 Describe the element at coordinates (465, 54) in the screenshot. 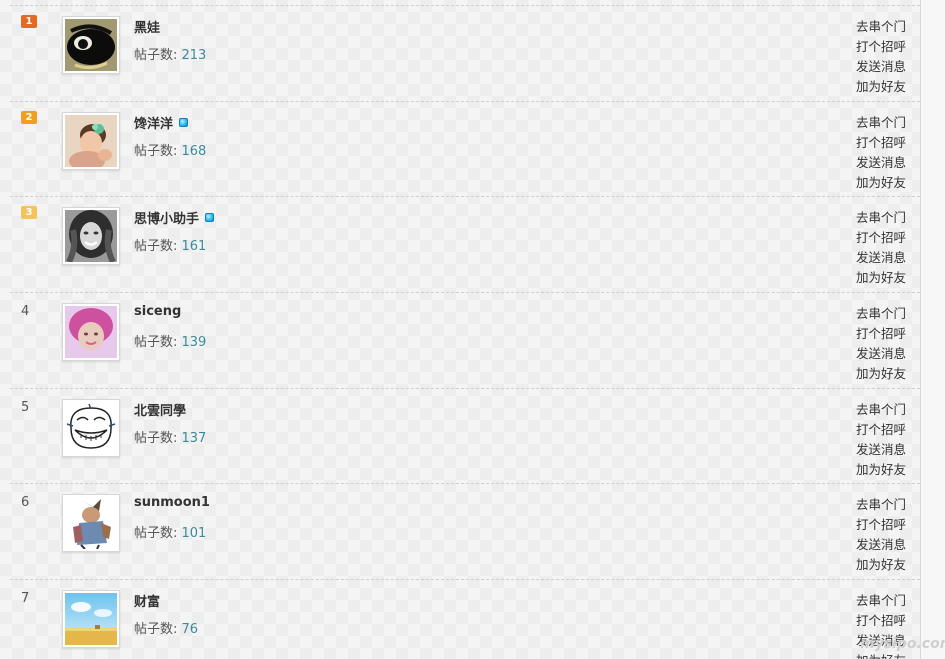

I see `list-item: 1 黑娃 帖子数: 213 去串个门 打个招呼 发送消息 加为好友` at that location.